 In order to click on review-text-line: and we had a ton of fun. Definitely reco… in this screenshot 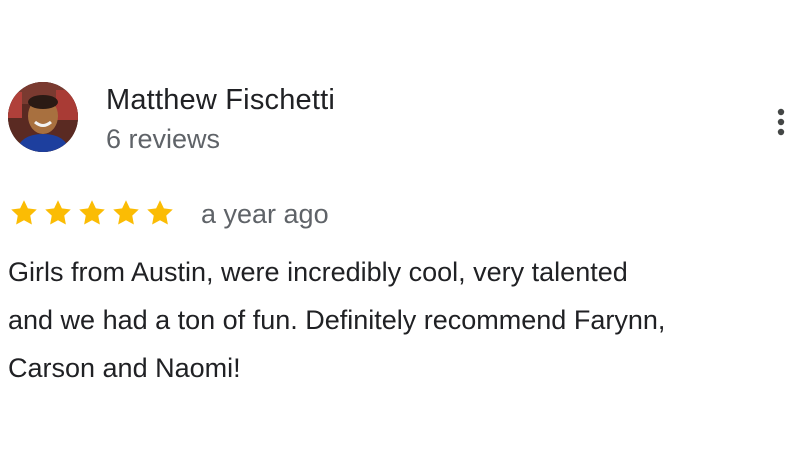, I will do `click(337, 320)`.